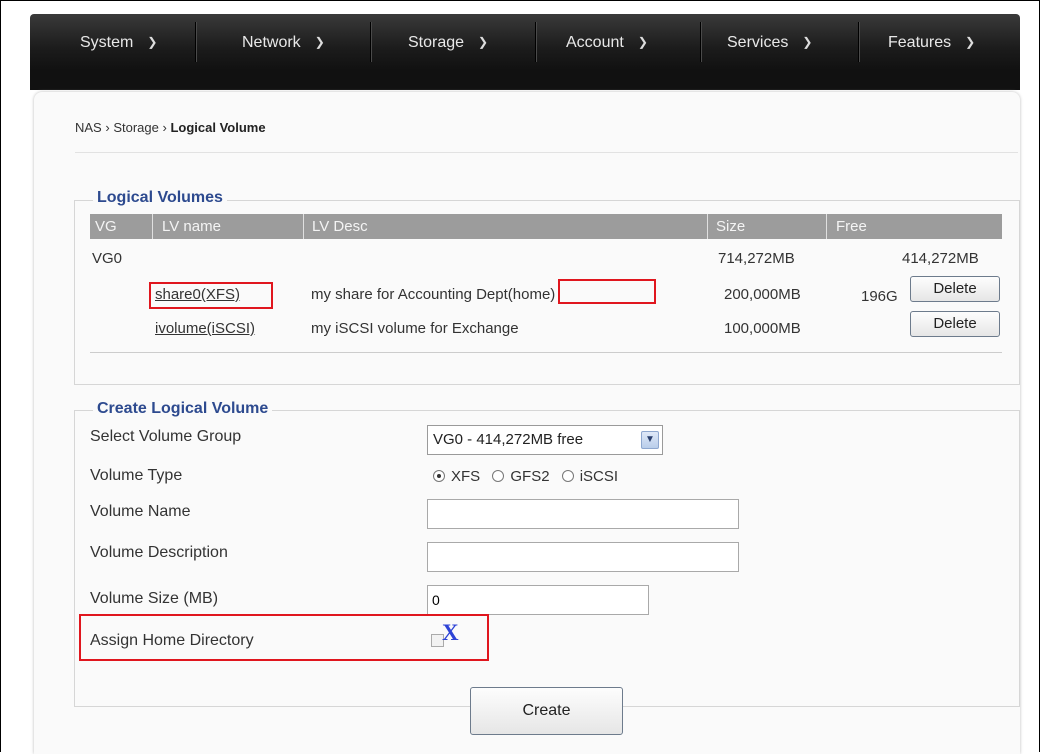 This screenshot has height=754, width=1043. Describe the element at coordinates (762, 294) in the screenshot. I see `lv-size: 200,000MB` at that location.